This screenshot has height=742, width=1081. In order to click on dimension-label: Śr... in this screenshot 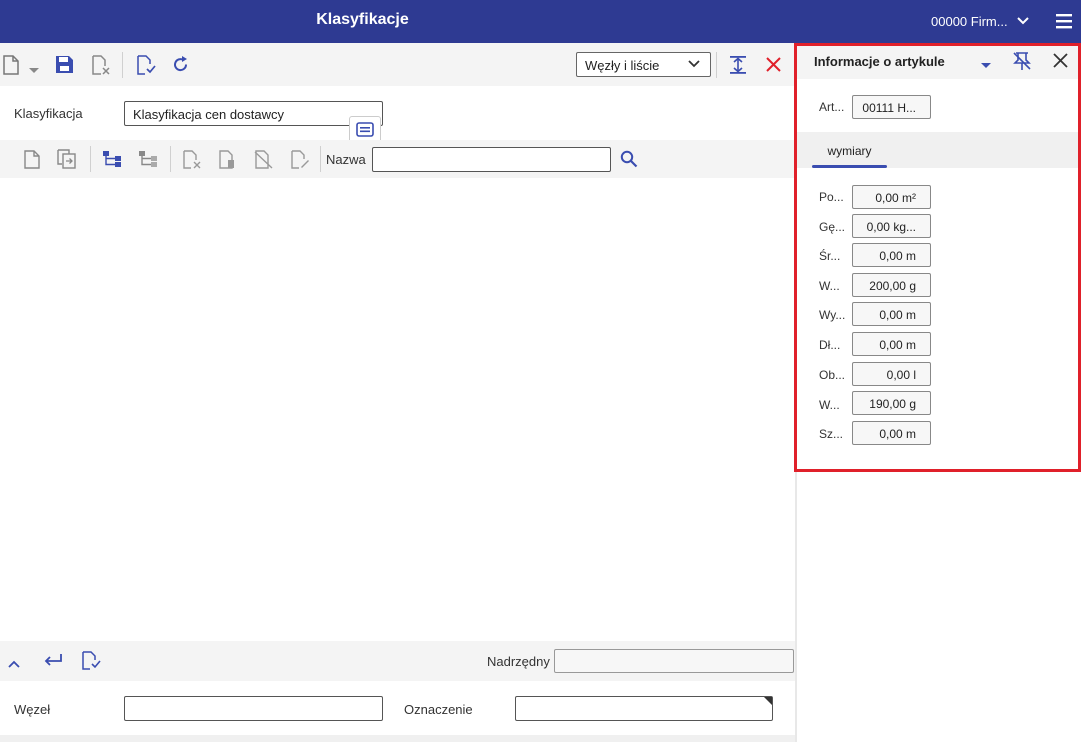, I will do `click(830, 256)`.